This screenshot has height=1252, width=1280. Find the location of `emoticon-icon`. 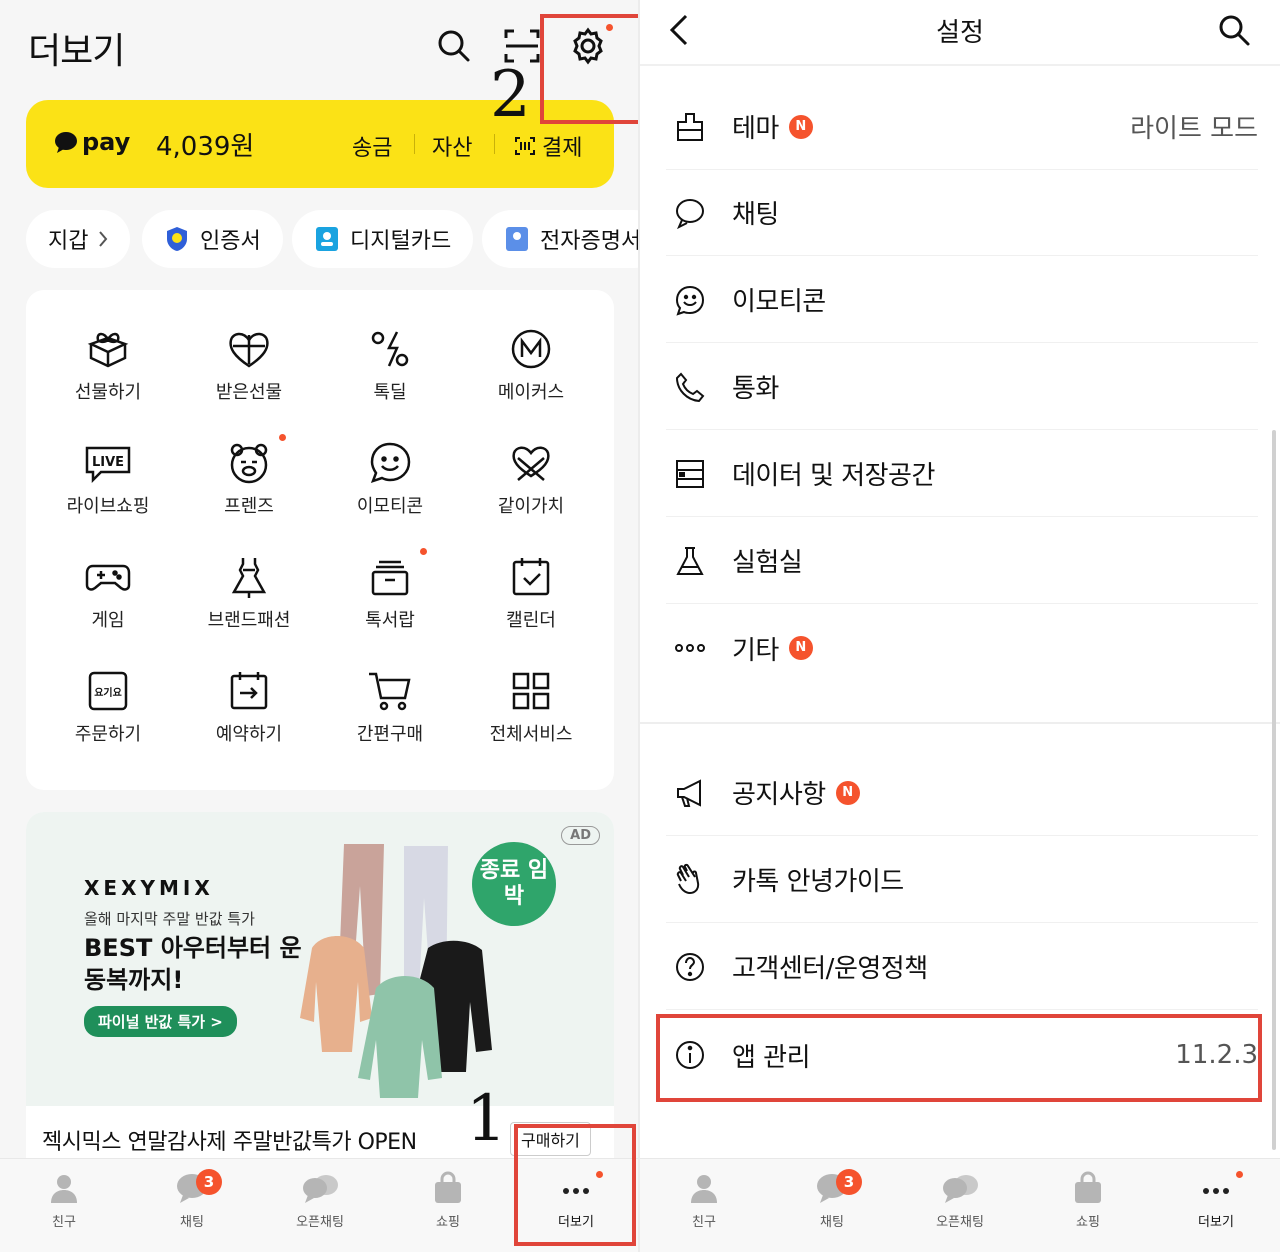

emoticon-icon is located at coordinates (690, 300).